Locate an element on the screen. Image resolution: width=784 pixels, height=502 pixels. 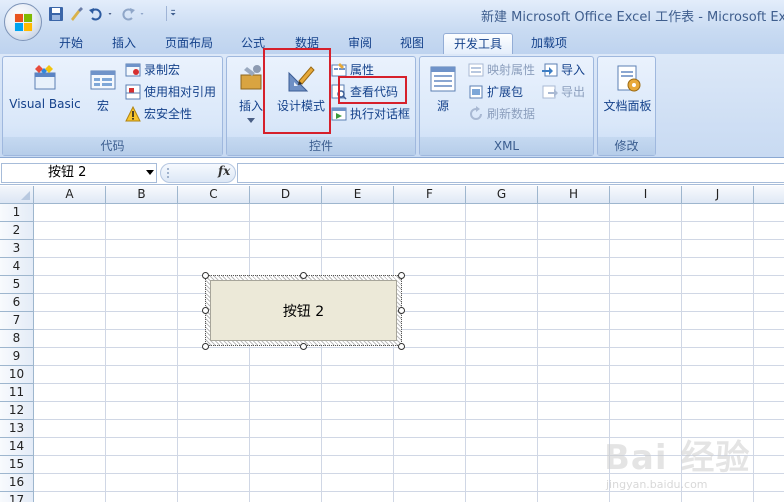
watermark-url: jingyan.baidu.com is located at coordinates (657, 484).